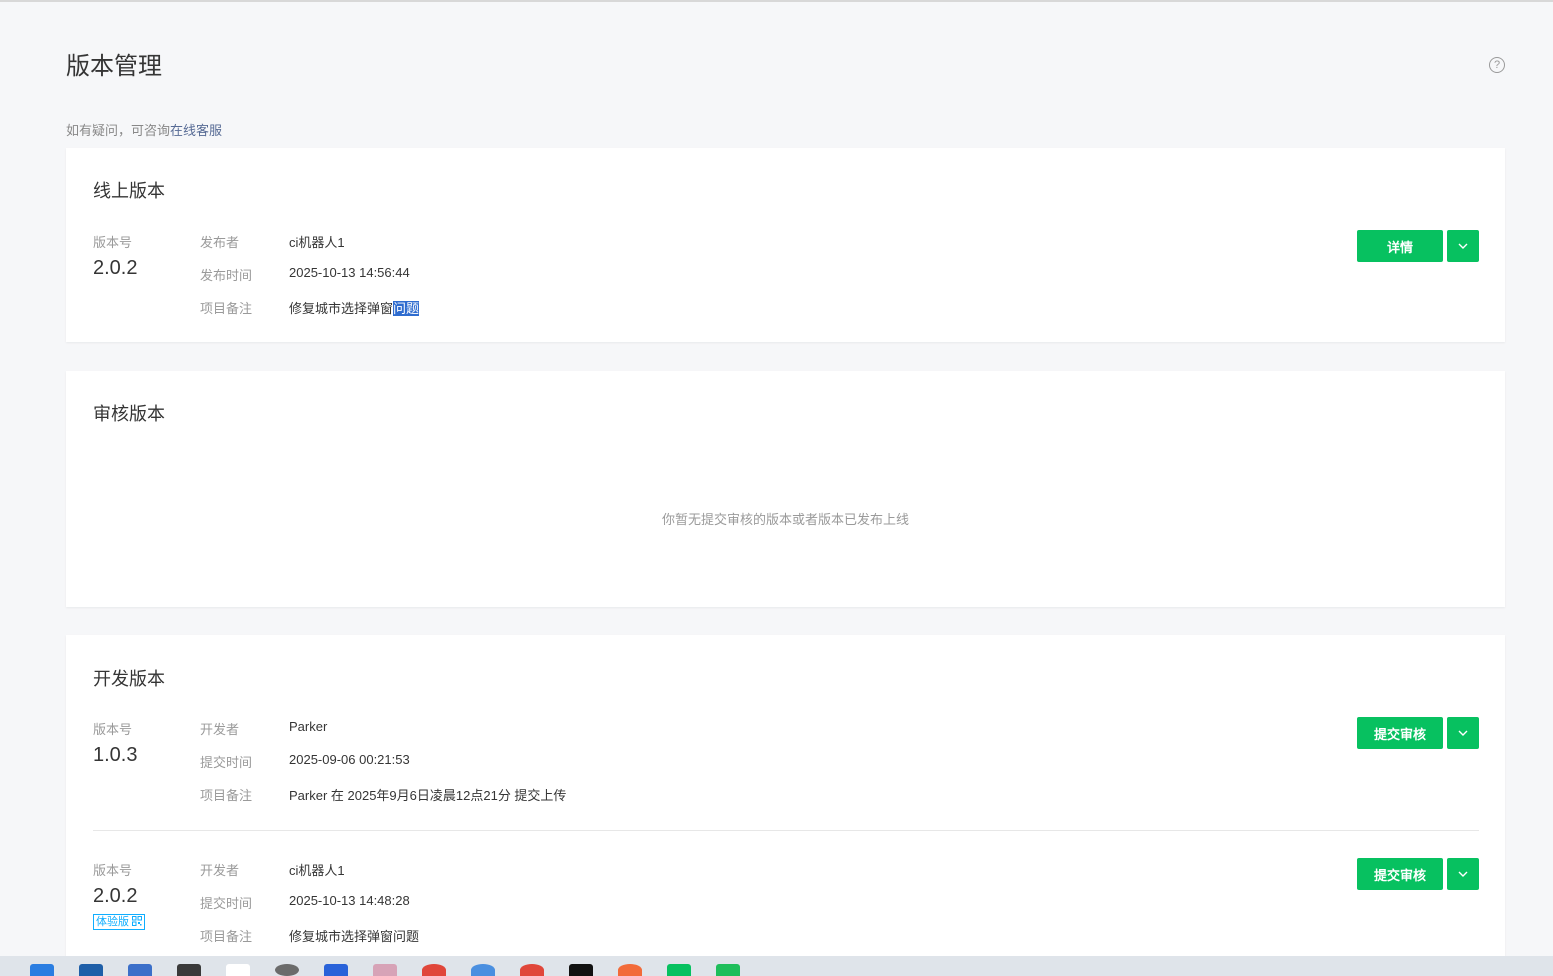  I want to click on details-button: 详情, so click(1400, 246).